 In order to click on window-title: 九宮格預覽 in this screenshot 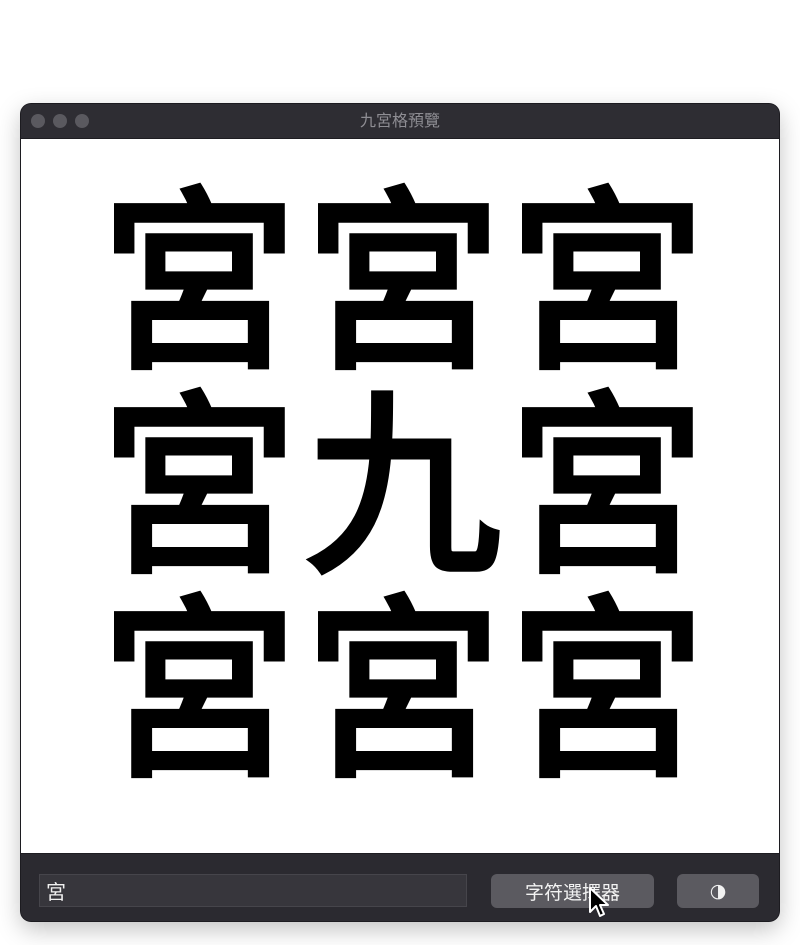, I will do `click(399, 120)`.